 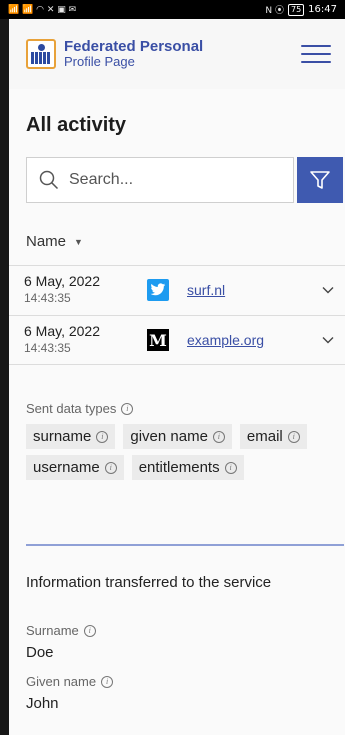 I want to click on data-type-chip: surname i, so click(x=71, y=436).